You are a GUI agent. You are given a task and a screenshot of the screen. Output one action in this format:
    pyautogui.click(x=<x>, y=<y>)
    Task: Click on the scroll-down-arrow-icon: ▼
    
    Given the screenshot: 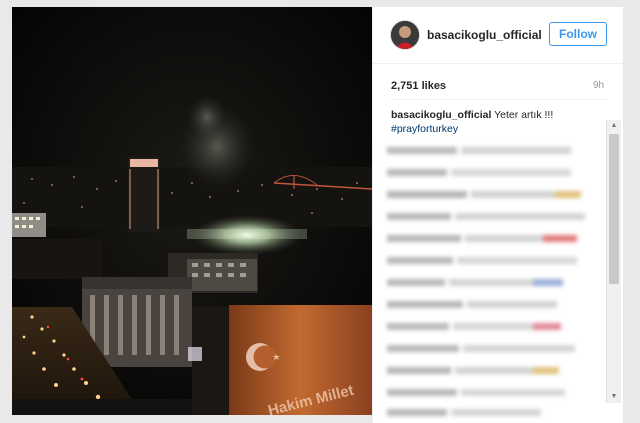 What is the action you would take?
    pyautogui.click(x=614, y=397)
    